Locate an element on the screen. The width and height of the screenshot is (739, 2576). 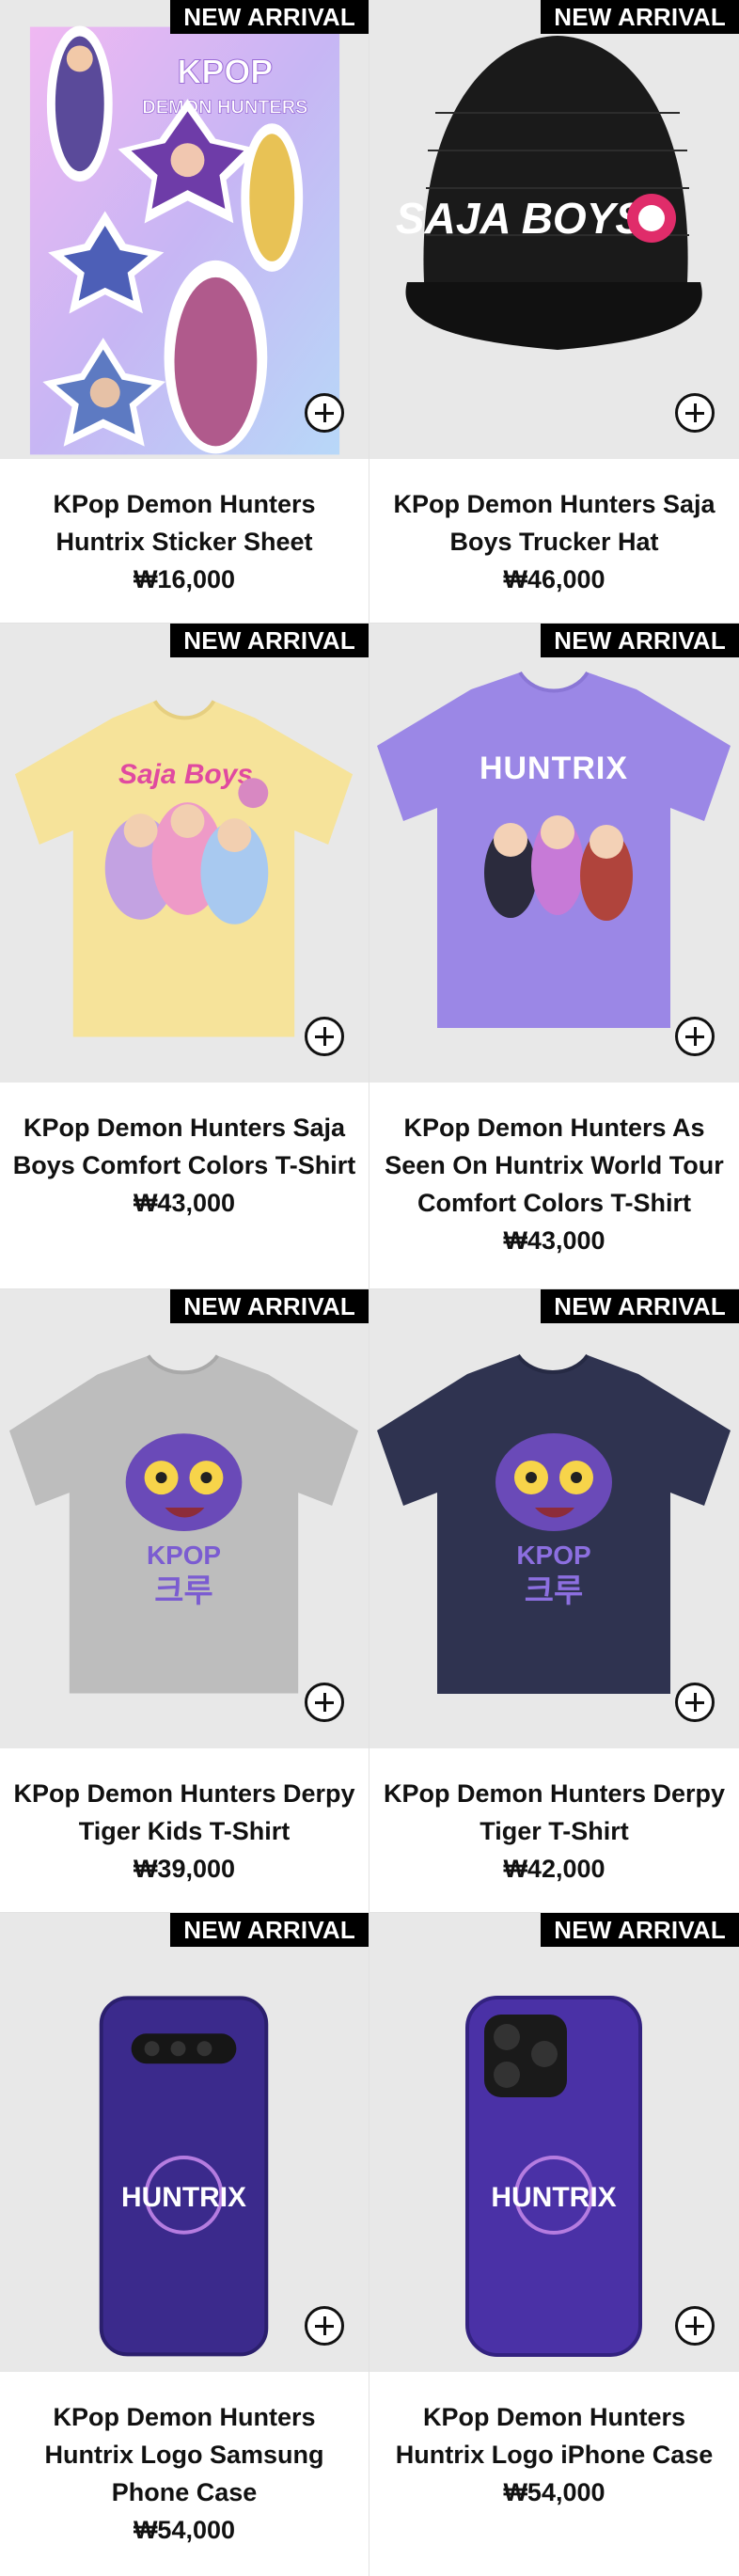
trucker-hat-image: SAJA BOYS is located at coordinates (549, 193).